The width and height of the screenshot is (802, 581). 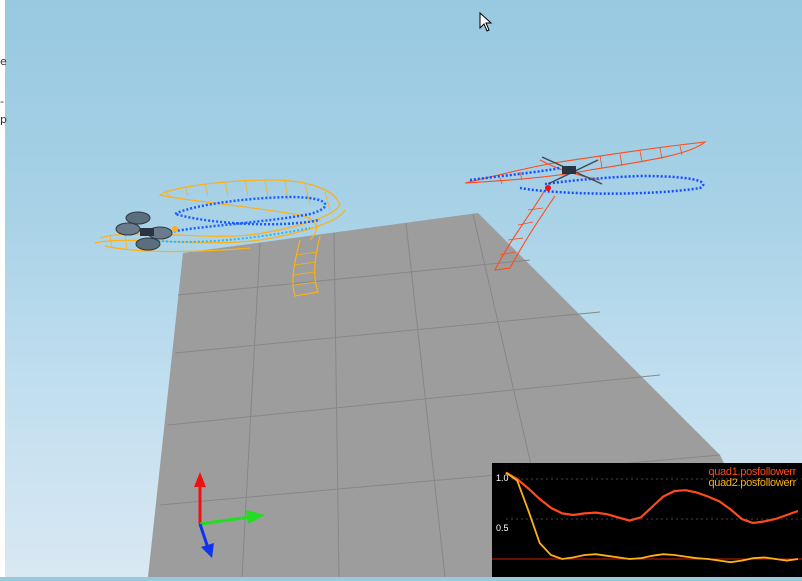 What do you see at coordinates (572, 173) in the screenshot?
I see `quad1-drone` at bounding box center [572, 173].